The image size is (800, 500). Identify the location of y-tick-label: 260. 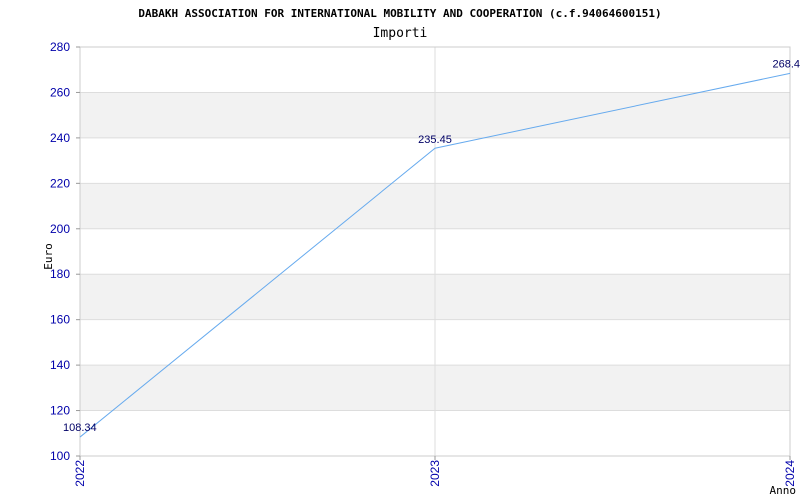
(60, 92).